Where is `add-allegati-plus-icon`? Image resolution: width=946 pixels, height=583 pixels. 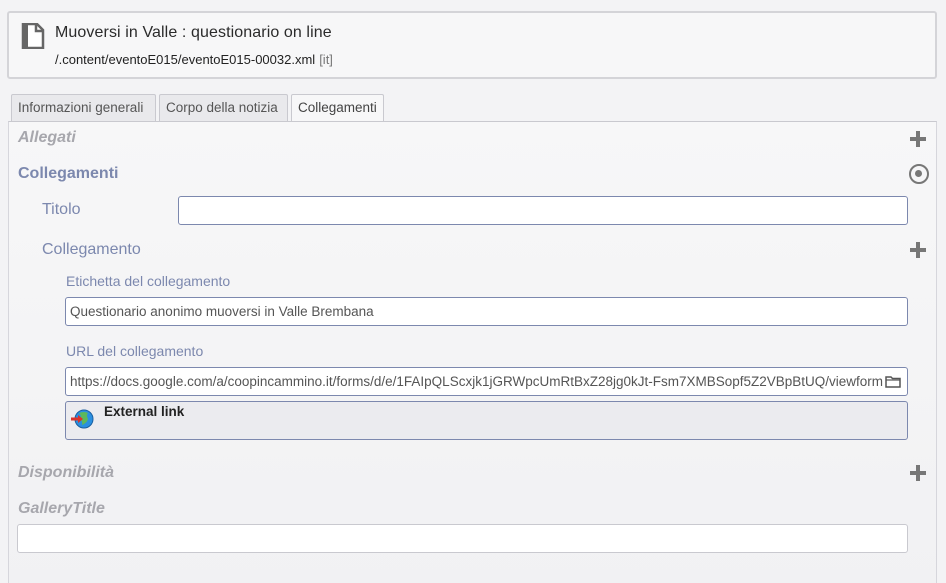 add-allegati-plus-icon is located at coordinates (918, 139).